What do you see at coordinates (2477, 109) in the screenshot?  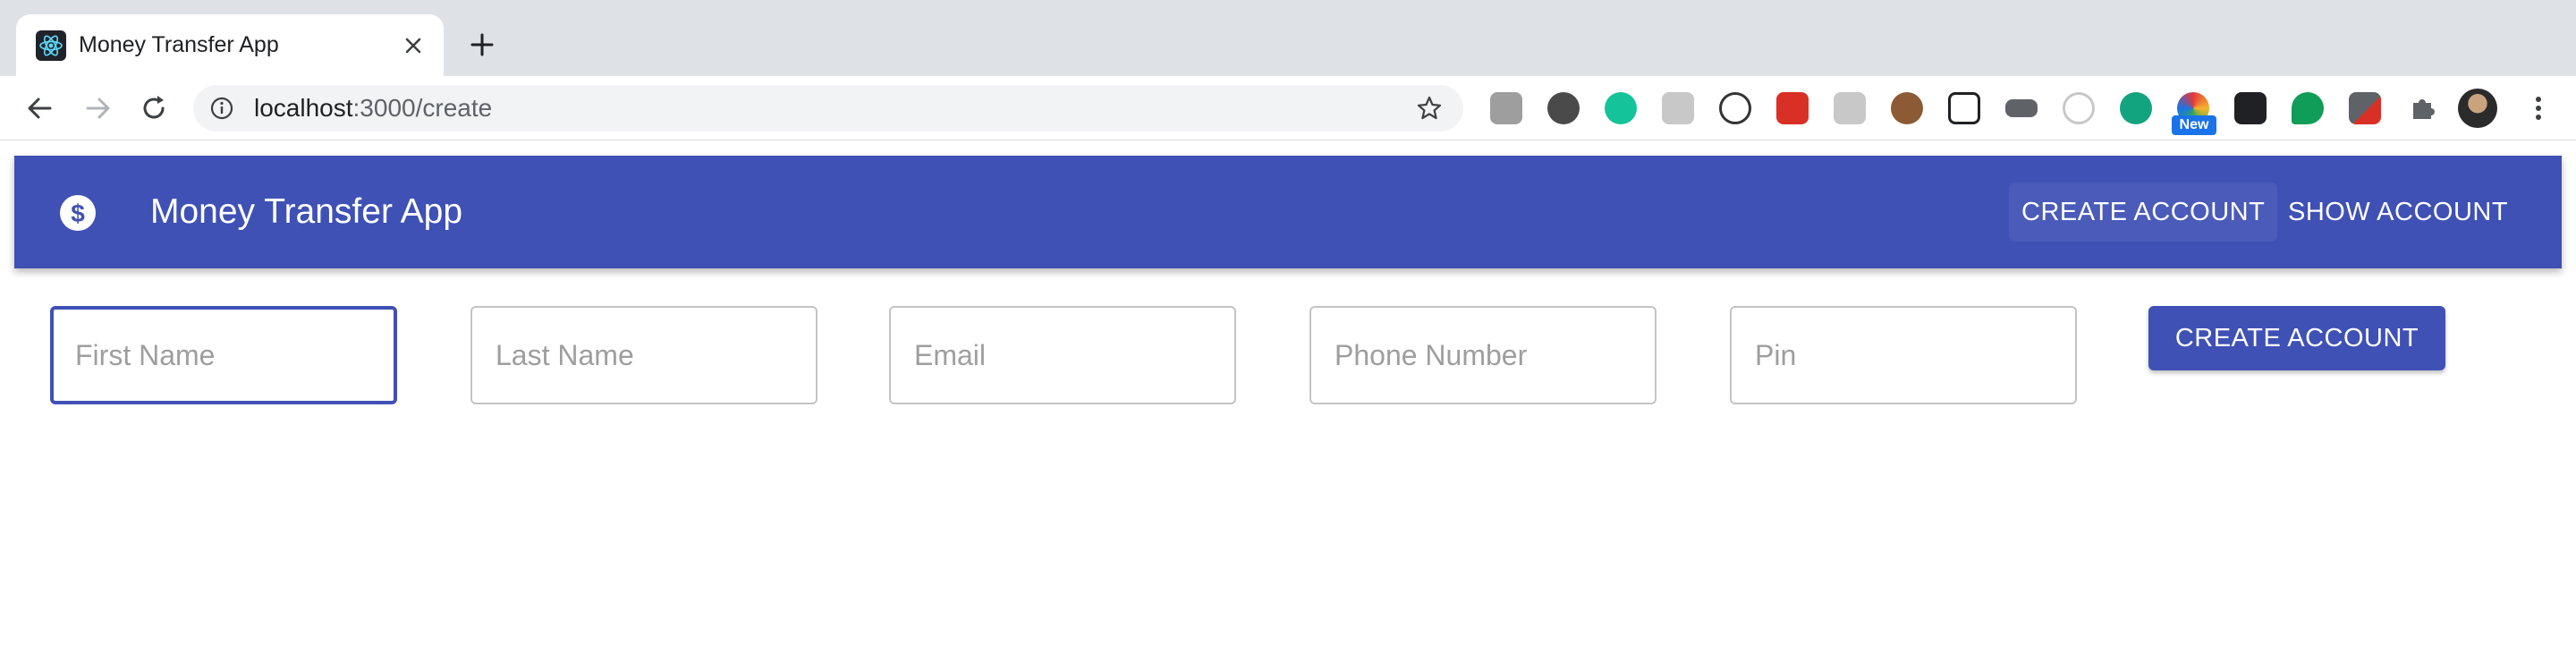 I see `profile-avatar` at bounding box center [2477, 109].